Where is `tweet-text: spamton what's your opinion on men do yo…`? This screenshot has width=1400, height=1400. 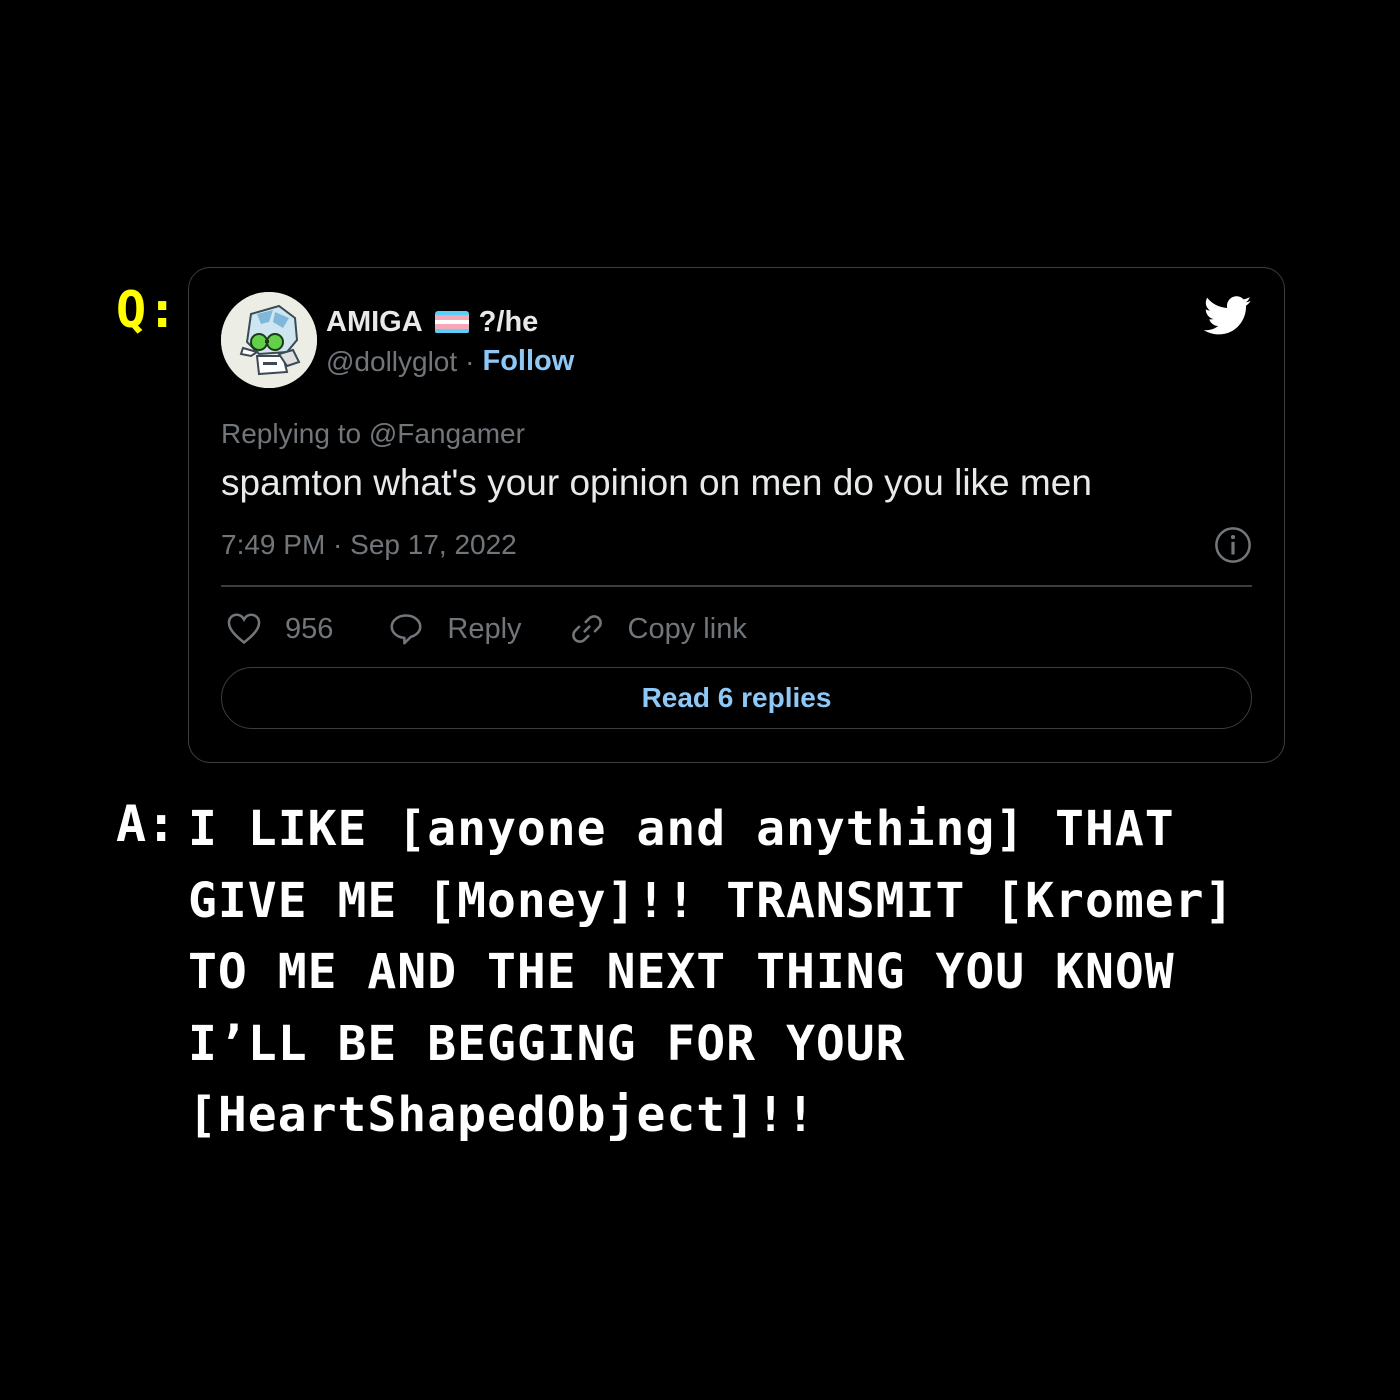 tweet-text: spamton what's your opinion on men do yo… is located at coordinates (656, 482).